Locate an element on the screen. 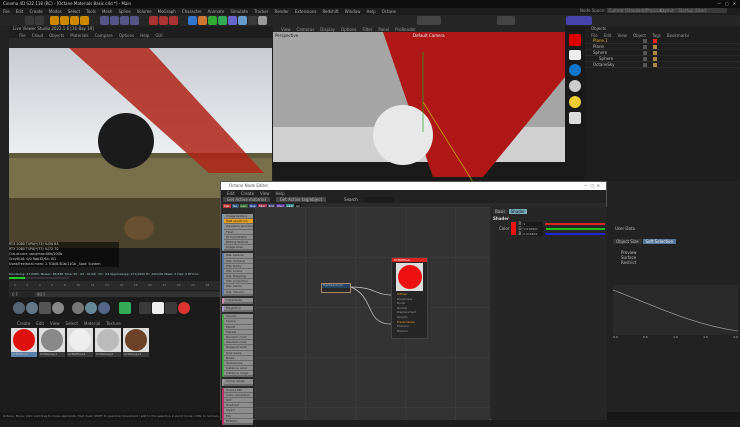 The width and height of the screenshot is (740, 427). channel-value: 0.016821 is located at coordinates (533, 228).